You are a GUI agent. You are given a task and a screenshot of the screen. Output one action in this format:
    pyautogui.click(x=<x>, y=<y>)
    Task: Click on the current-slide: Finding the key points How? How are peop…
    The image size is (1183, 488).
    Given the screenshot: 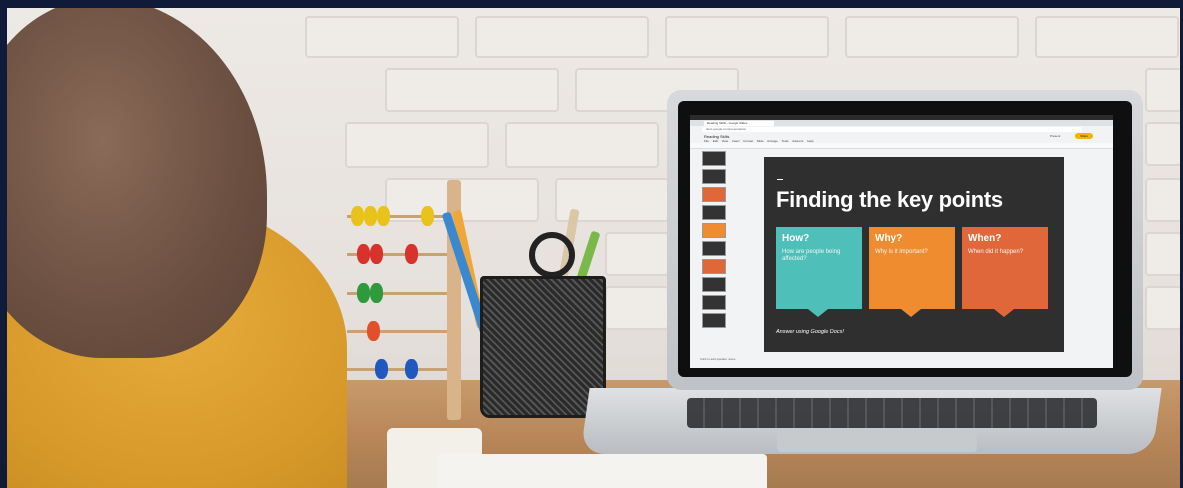 What is the action you would take?
    pyautogui.click(x=914, y=254)
    